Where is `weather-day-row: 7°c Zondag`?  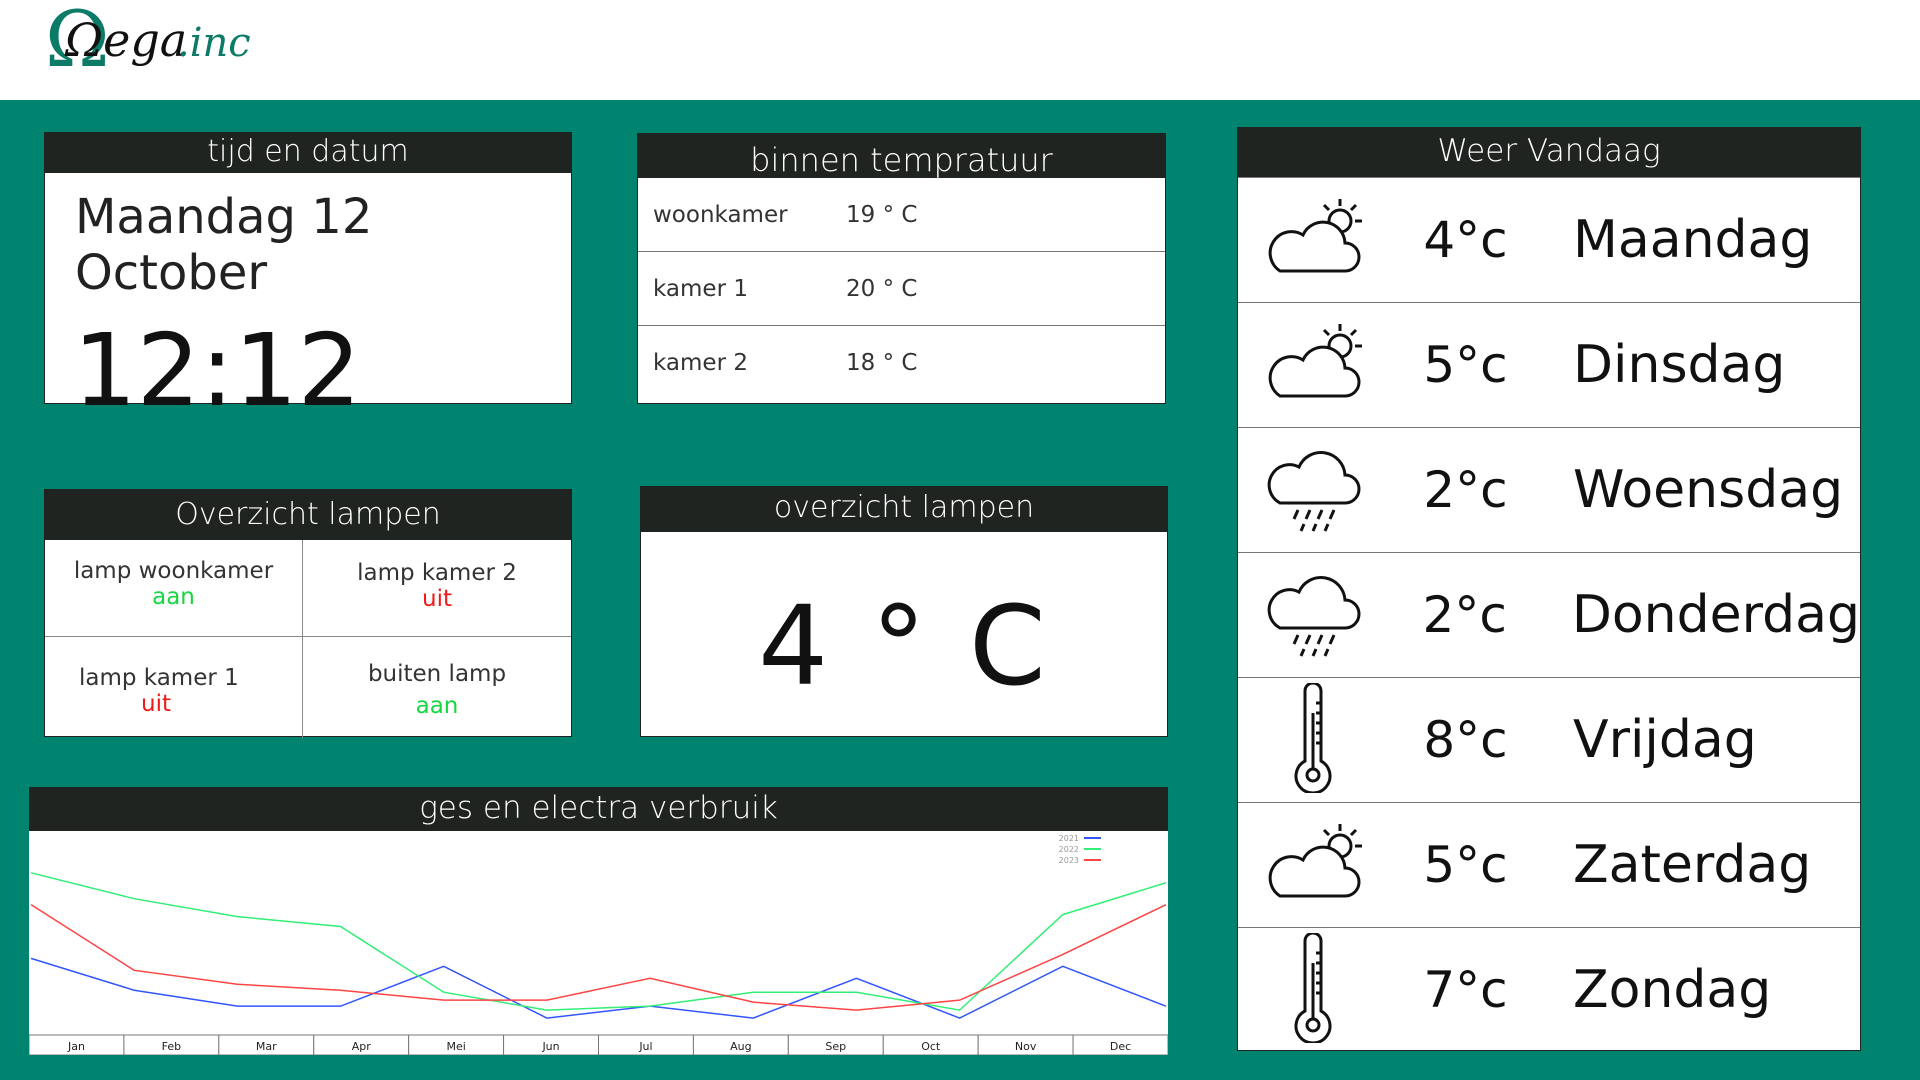
weather-day-row: 7°c Zondag is located at coordinates (1549, 989).